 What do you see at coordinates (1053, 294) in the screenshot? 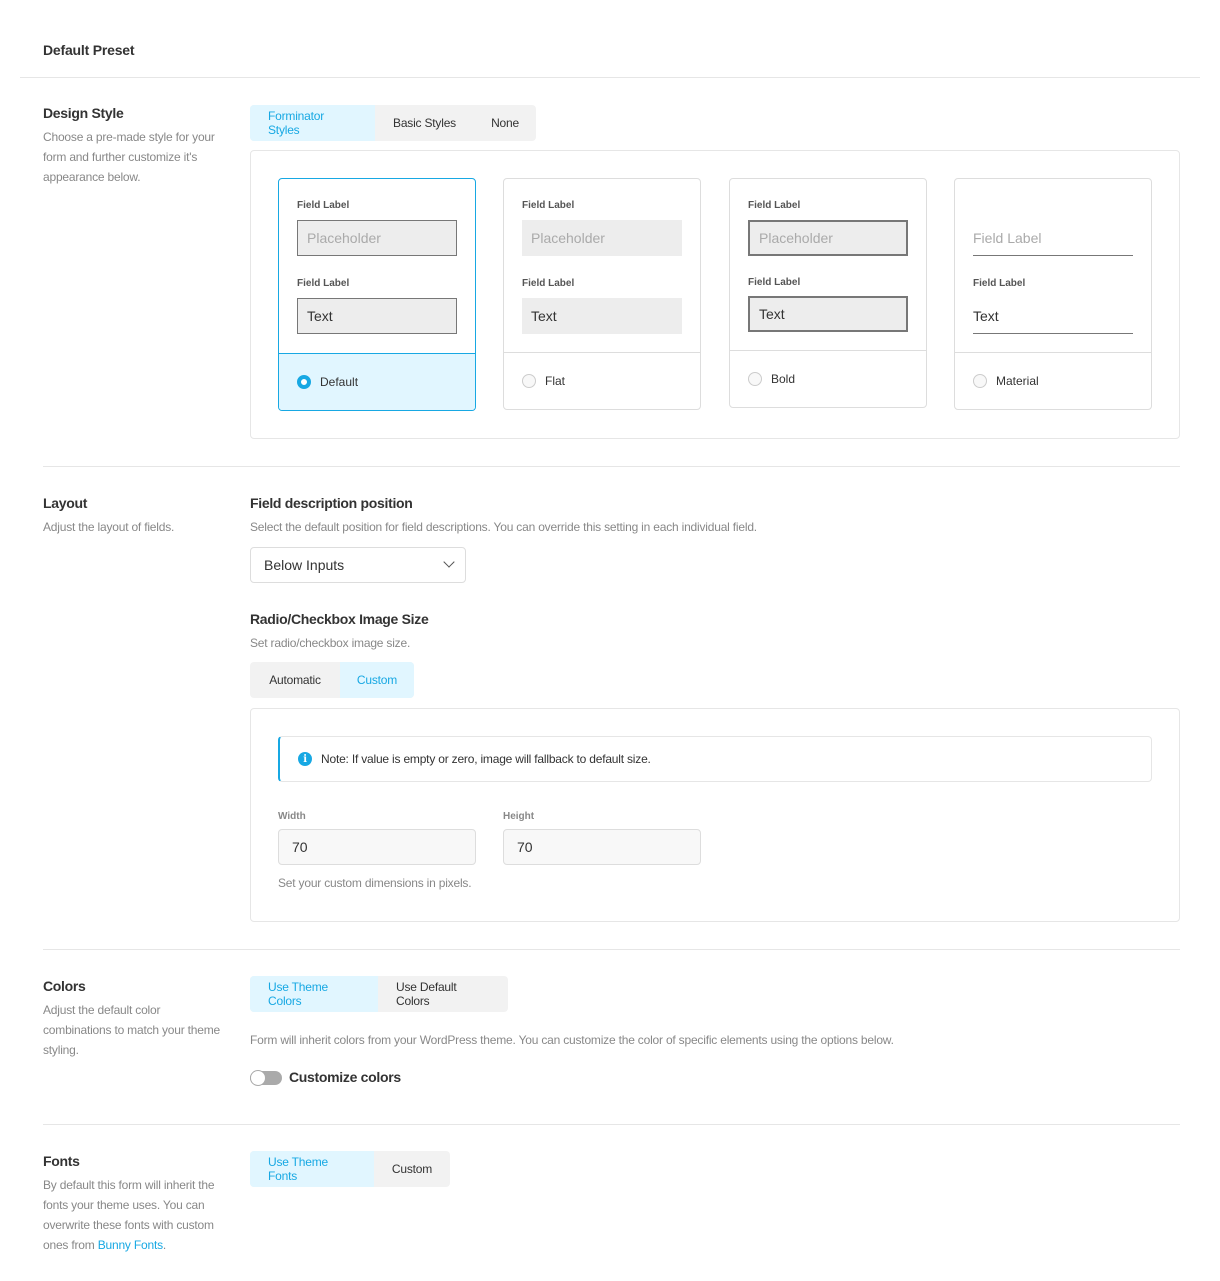
I see `style-card-material: Field Label Field Label Text Material` at bounding box center [1053, 294].